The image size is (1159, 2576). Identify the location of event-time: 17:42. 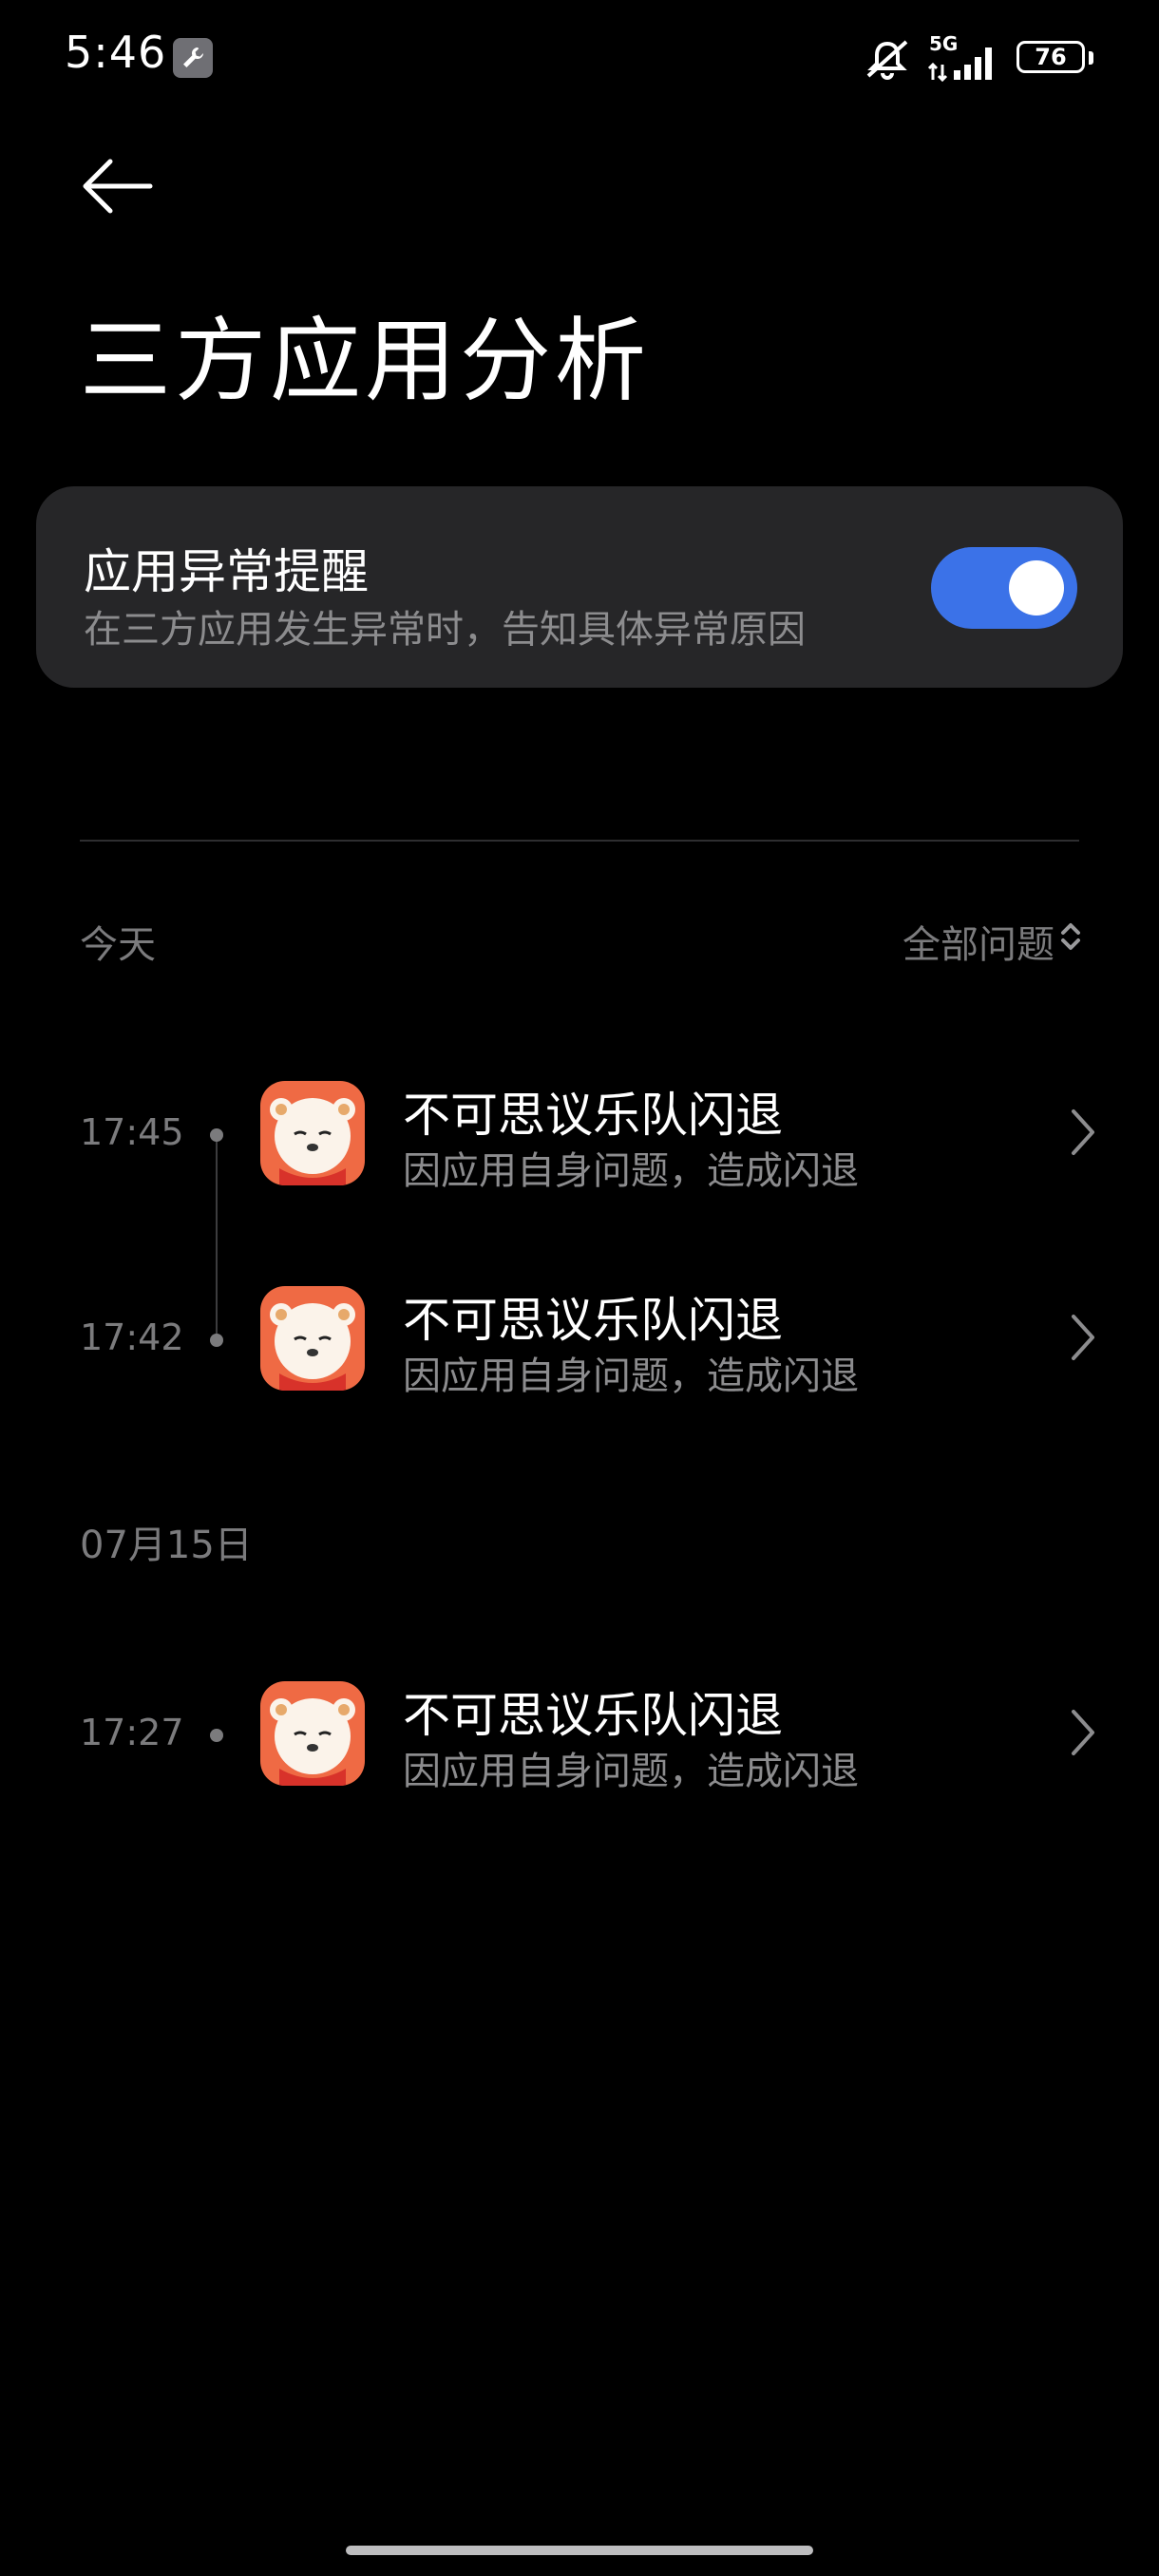
(132, 1337).